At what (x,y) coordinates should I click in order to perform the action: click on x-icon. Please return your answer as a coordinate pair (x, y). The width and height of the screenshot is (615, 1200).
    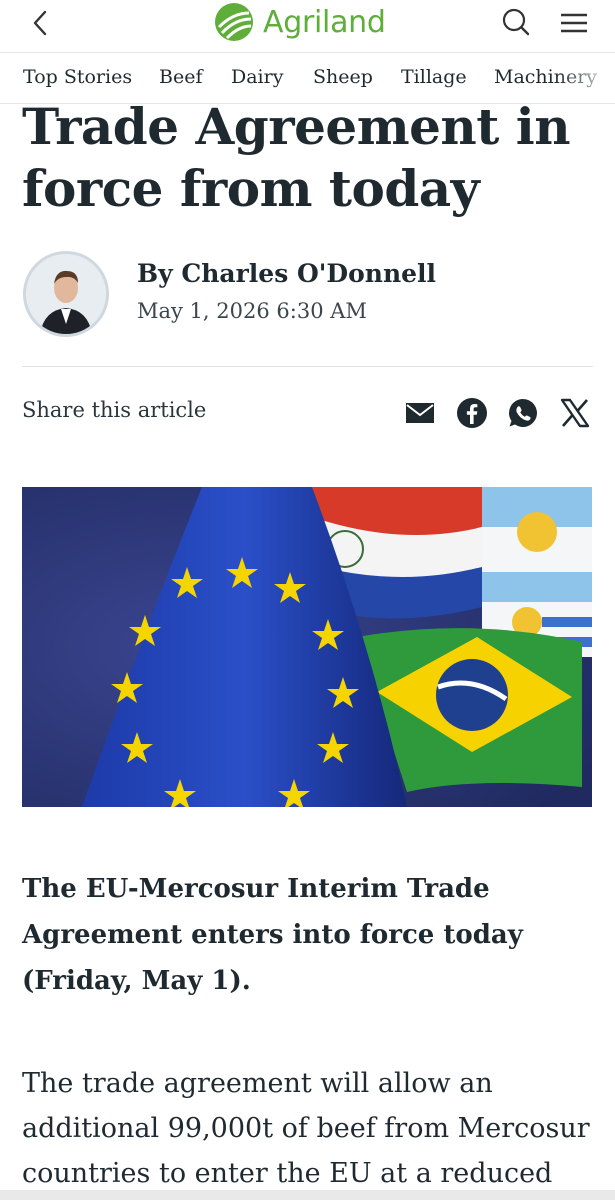
    Looking at the image, I should click on (575, 413).